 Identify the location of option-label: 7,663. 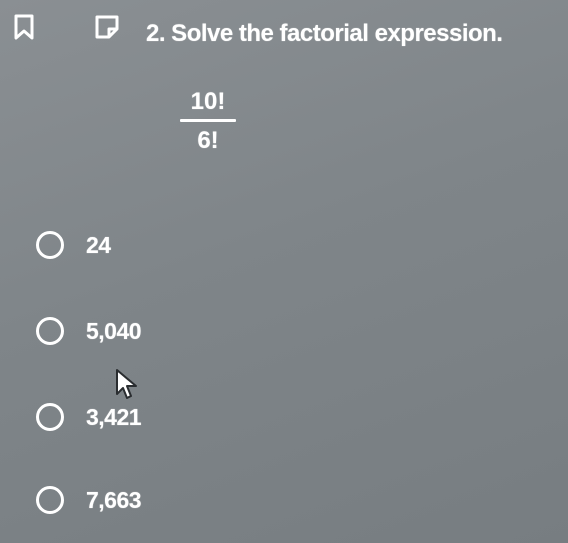
(114, 499).